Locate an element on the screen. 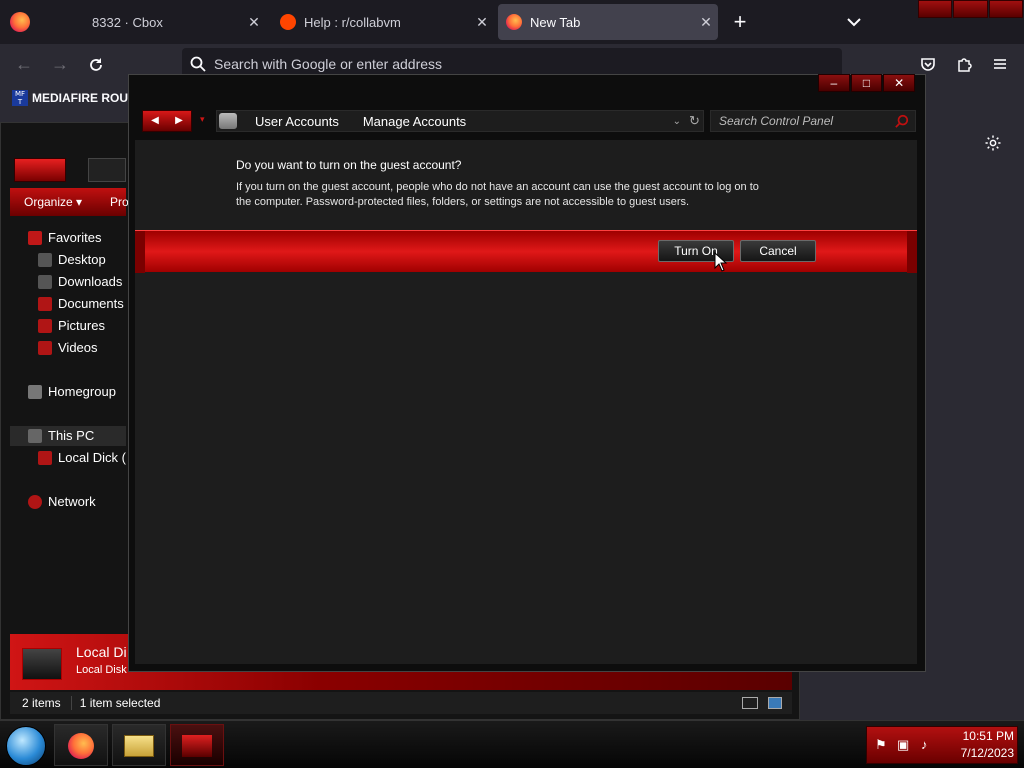  dialog-nav-buttons: ◀ ▶ is located at coordinates (167, 121).